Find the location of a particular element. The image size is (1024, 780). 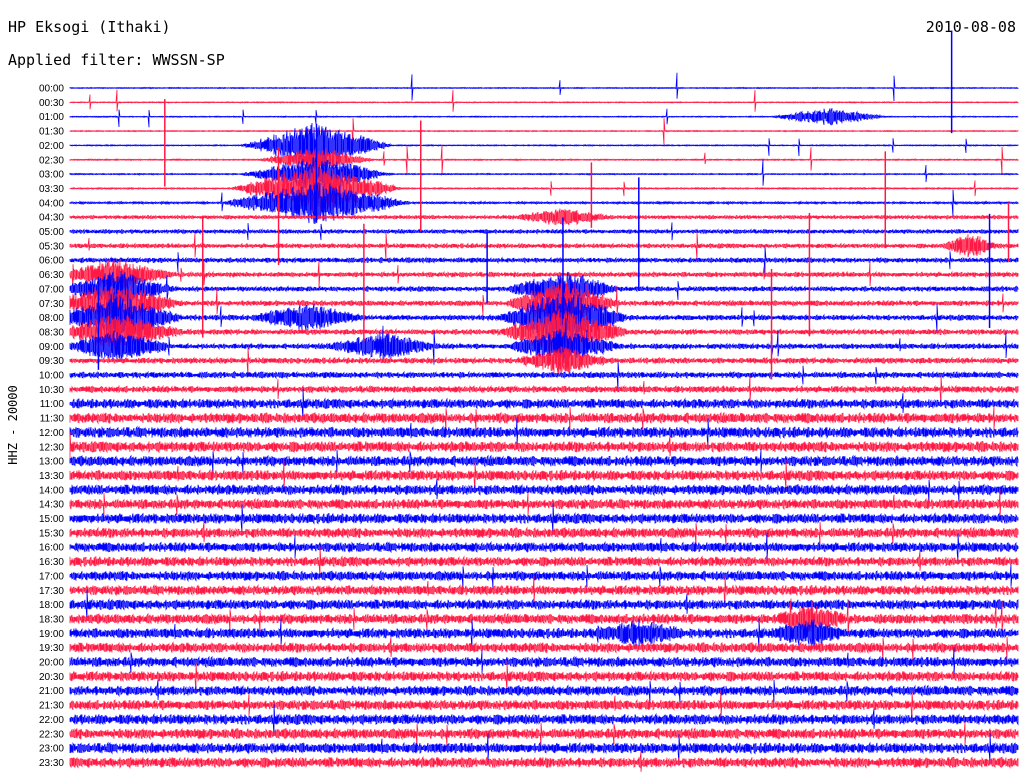

time-tick-label: 10:30 is located at coordinates (51, 390).